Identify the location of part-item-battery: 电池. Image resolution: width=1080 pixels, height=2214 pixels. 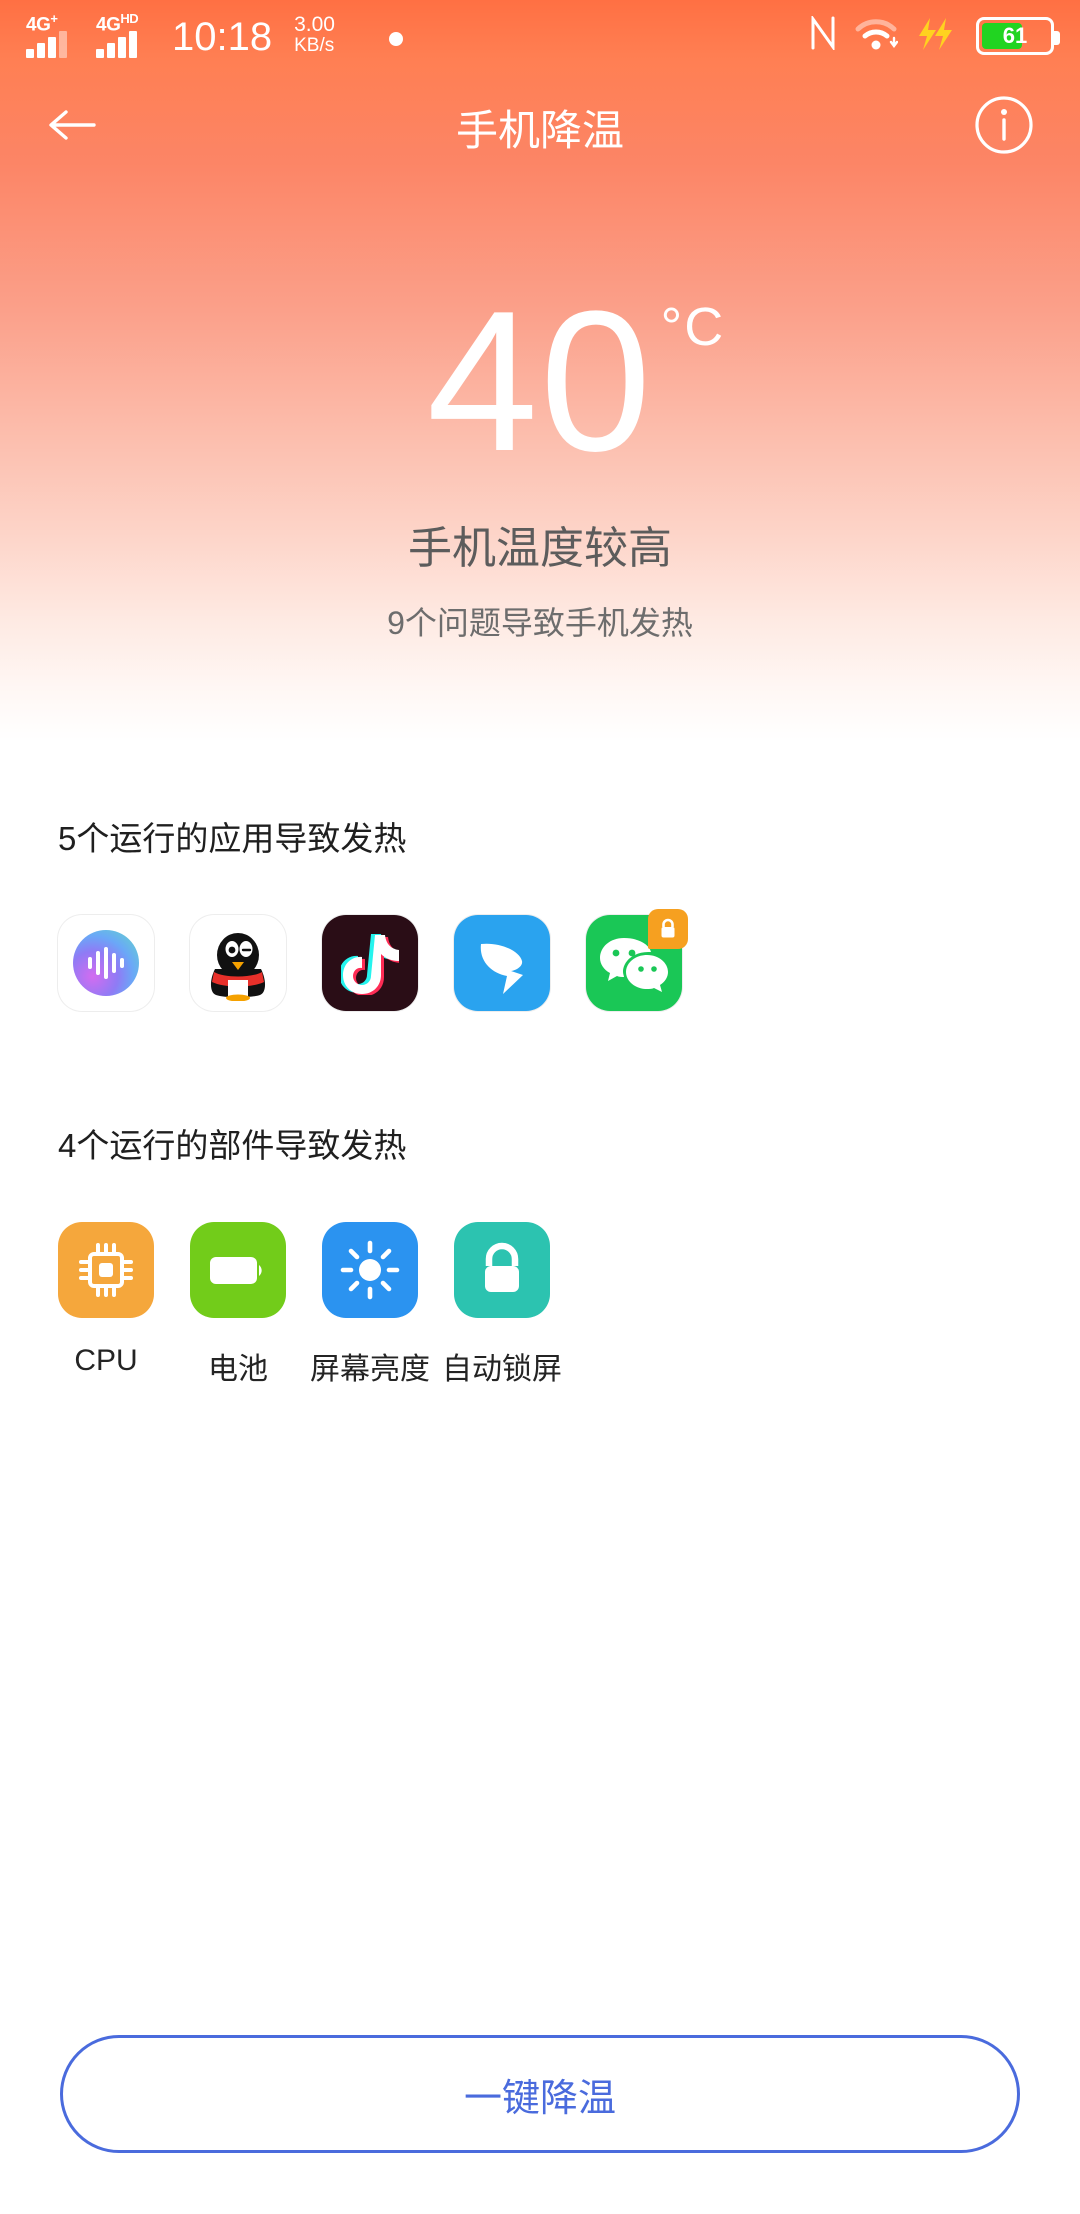
(238, 1305).